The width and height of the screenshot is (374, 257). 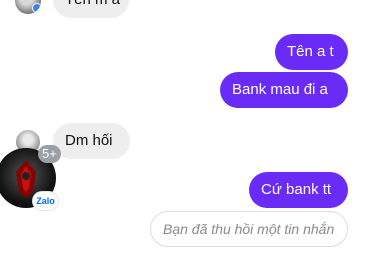 I want to click on online-dot-icon, so click(x=36, y=8).